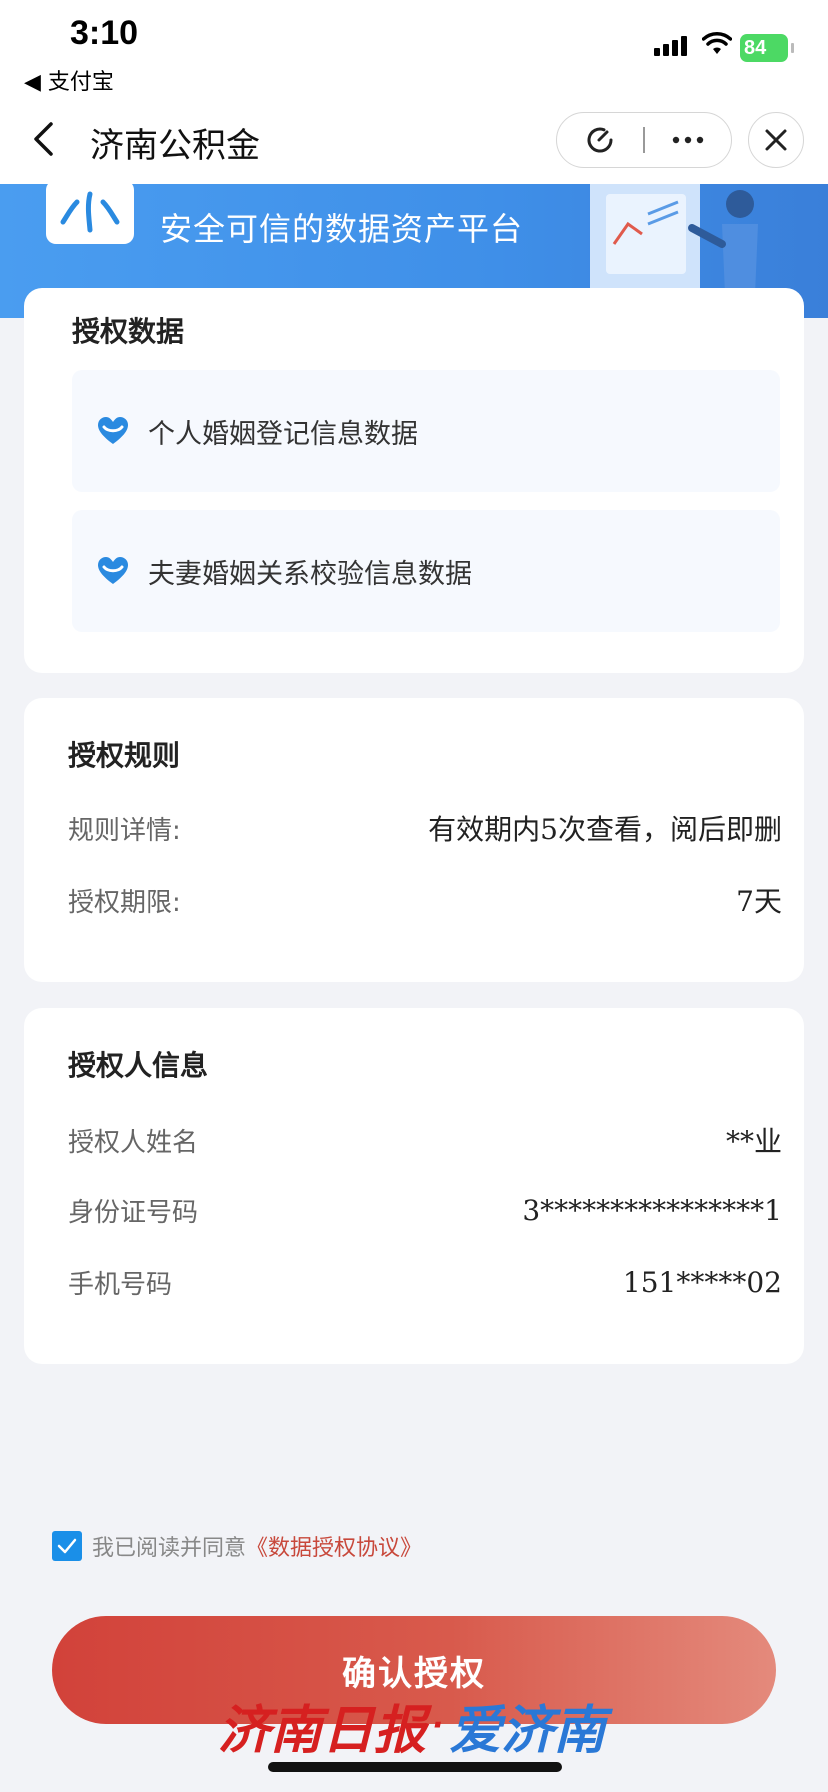 The height and width of the screenshot is (1792, 828). I want to click on authorizer-value: 3****************1, so click(652, 1210).